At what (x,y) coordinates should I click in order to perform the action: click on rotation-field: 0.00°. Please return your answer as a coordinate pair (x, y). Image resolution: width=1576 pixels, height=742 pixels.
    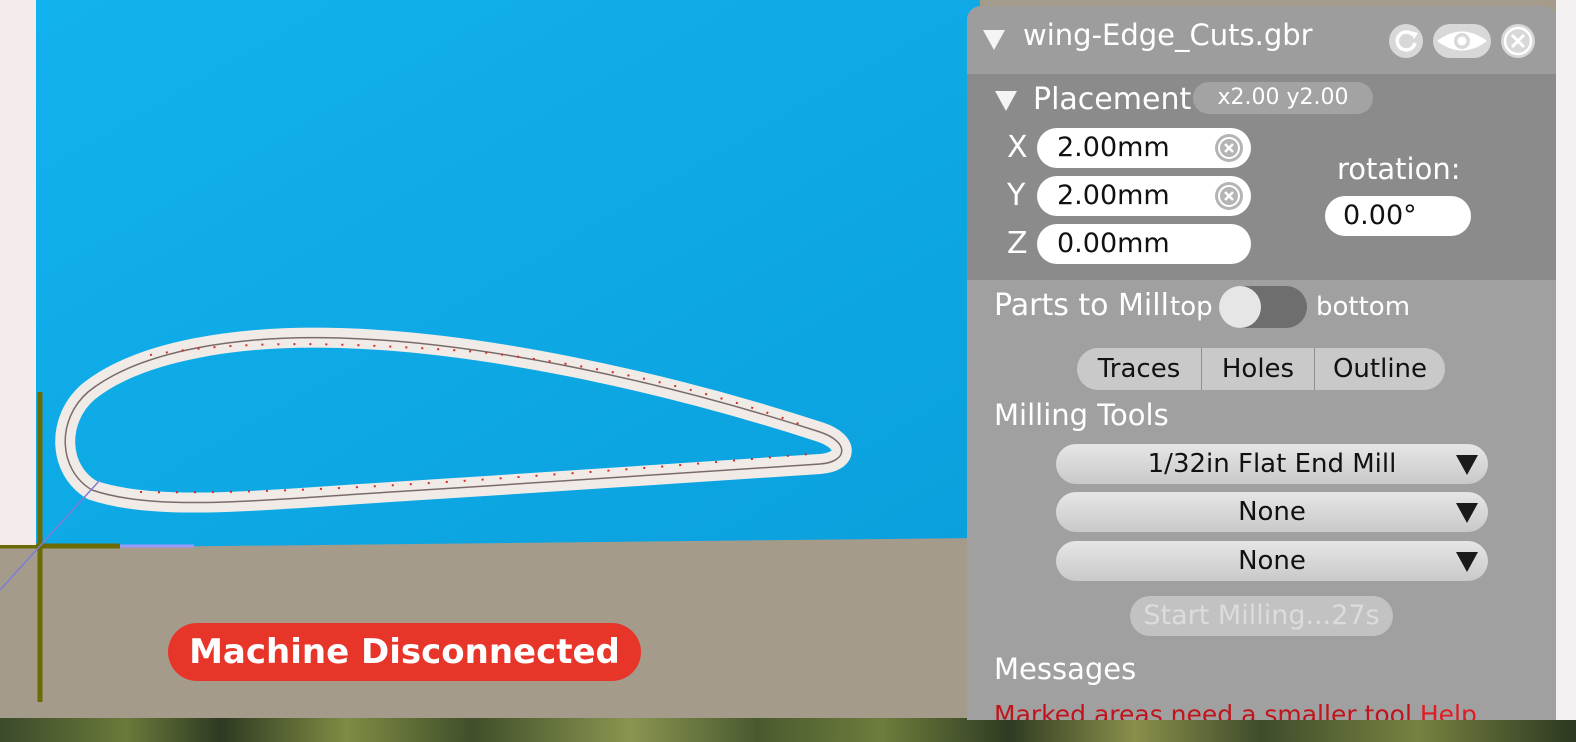
    Looking at the image, I should click on (1398, 216).